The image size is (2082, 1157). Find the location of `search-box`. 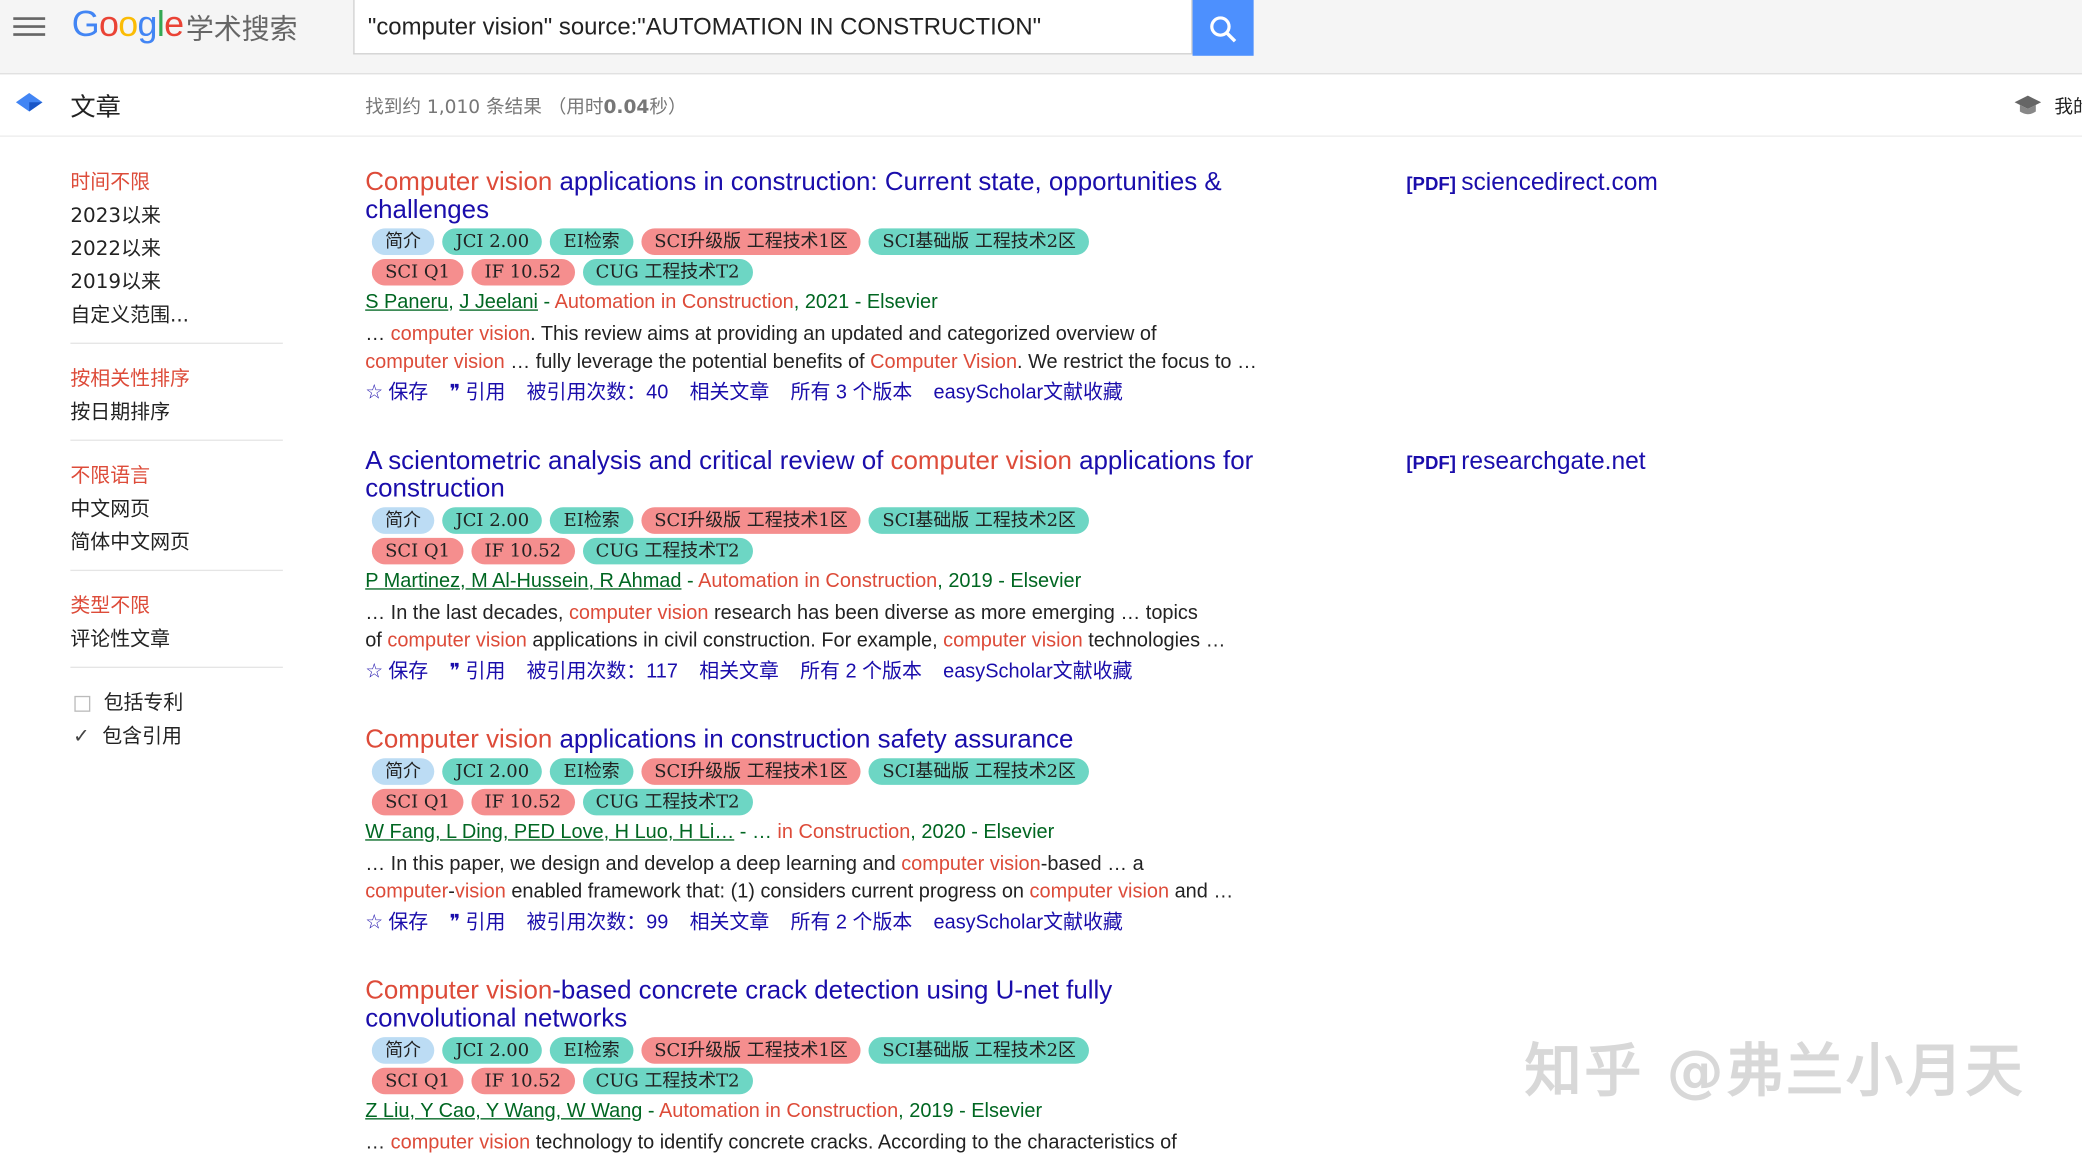

search-box is located at coordinates (773, 27).